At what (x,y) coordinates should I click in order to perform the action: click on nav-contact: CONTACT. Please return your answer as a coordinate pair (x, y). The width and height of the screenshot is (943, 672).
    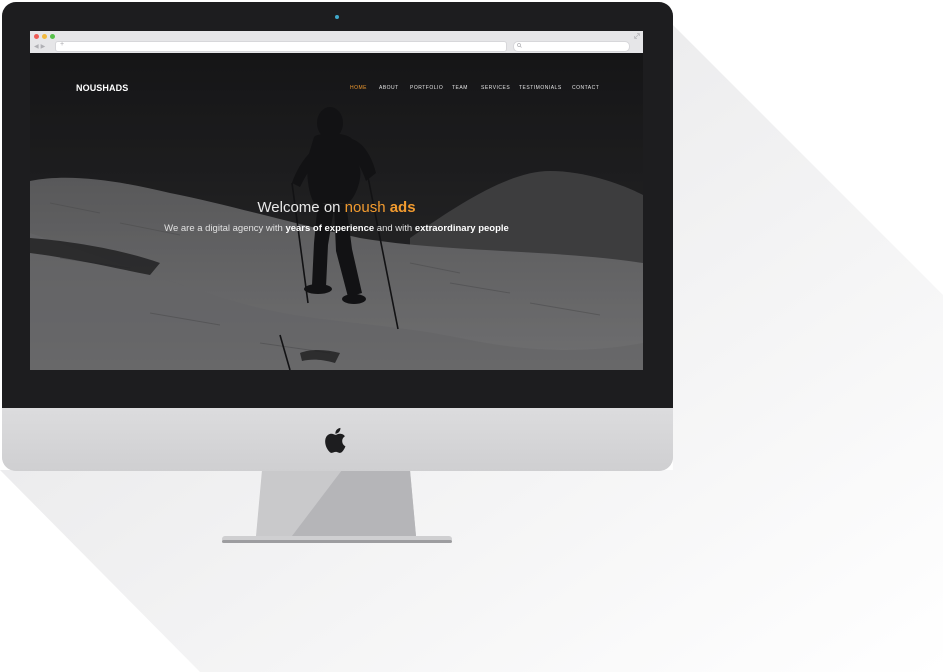
    Looking at the image, I should click on (585, 88).